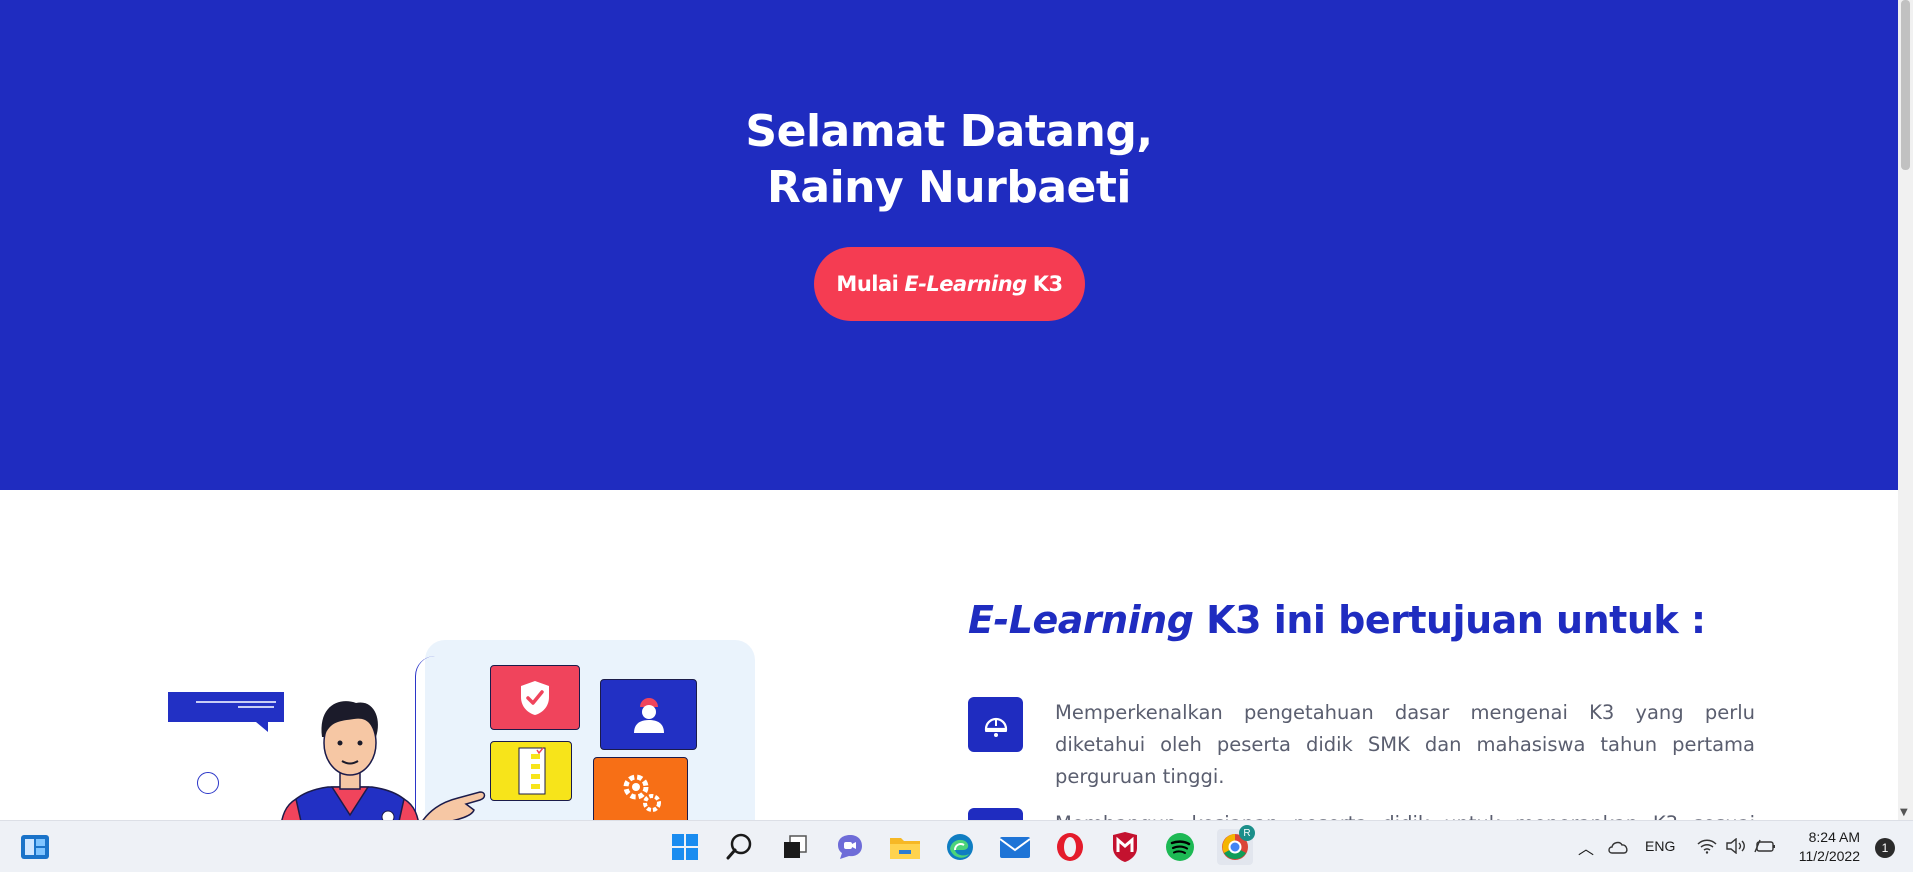 The image size is (1913, 872). I want to click on welcome-line: Selamat Datang,, so click(949, 131).